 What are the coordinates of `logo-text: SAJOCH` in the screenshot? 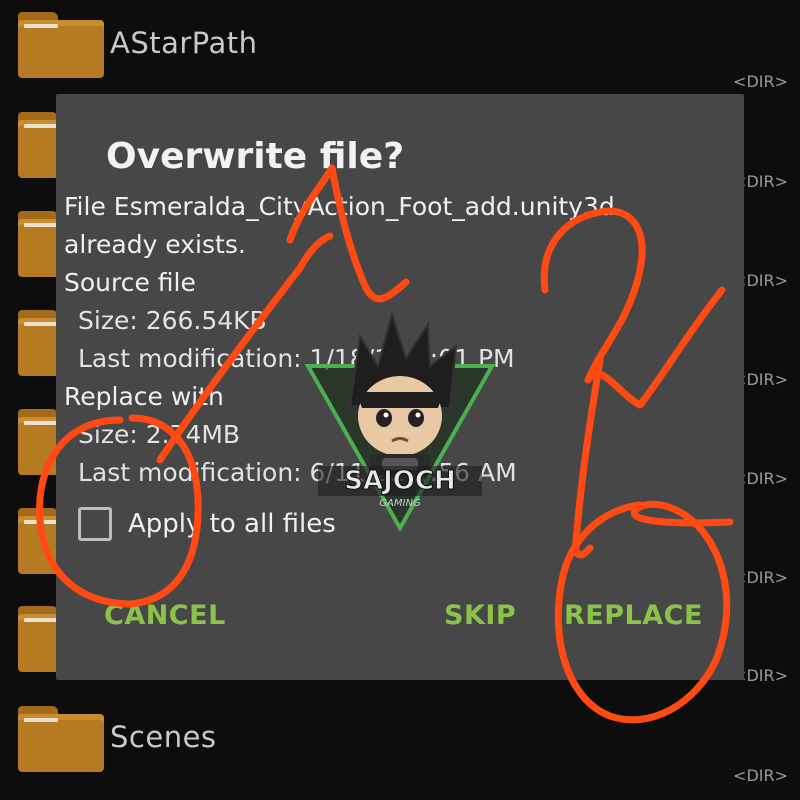 It's located at (399, 481).